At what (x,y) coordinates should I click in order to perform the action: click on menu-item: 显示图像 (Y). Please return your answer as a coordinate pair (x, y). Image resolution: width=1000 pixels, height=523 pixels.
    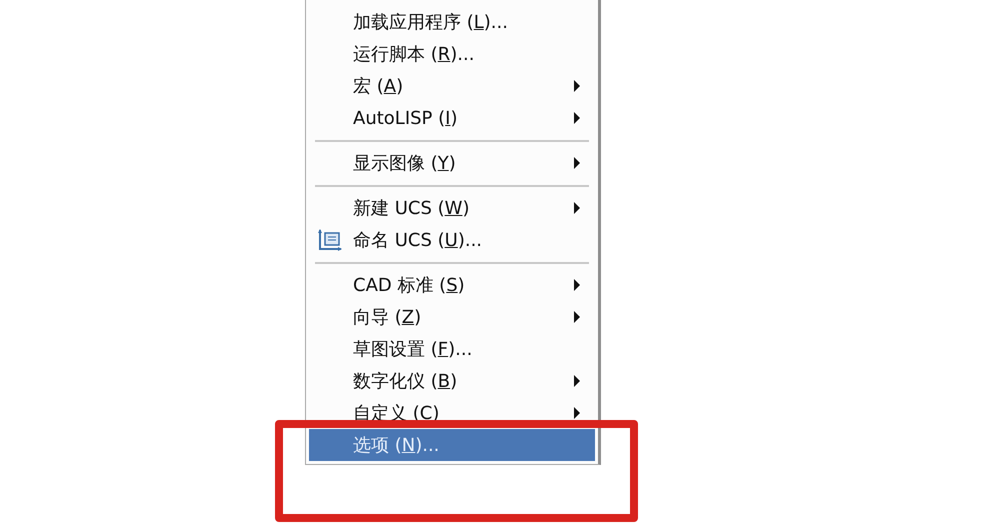
    Looking at the image, I should click on (452, 163).